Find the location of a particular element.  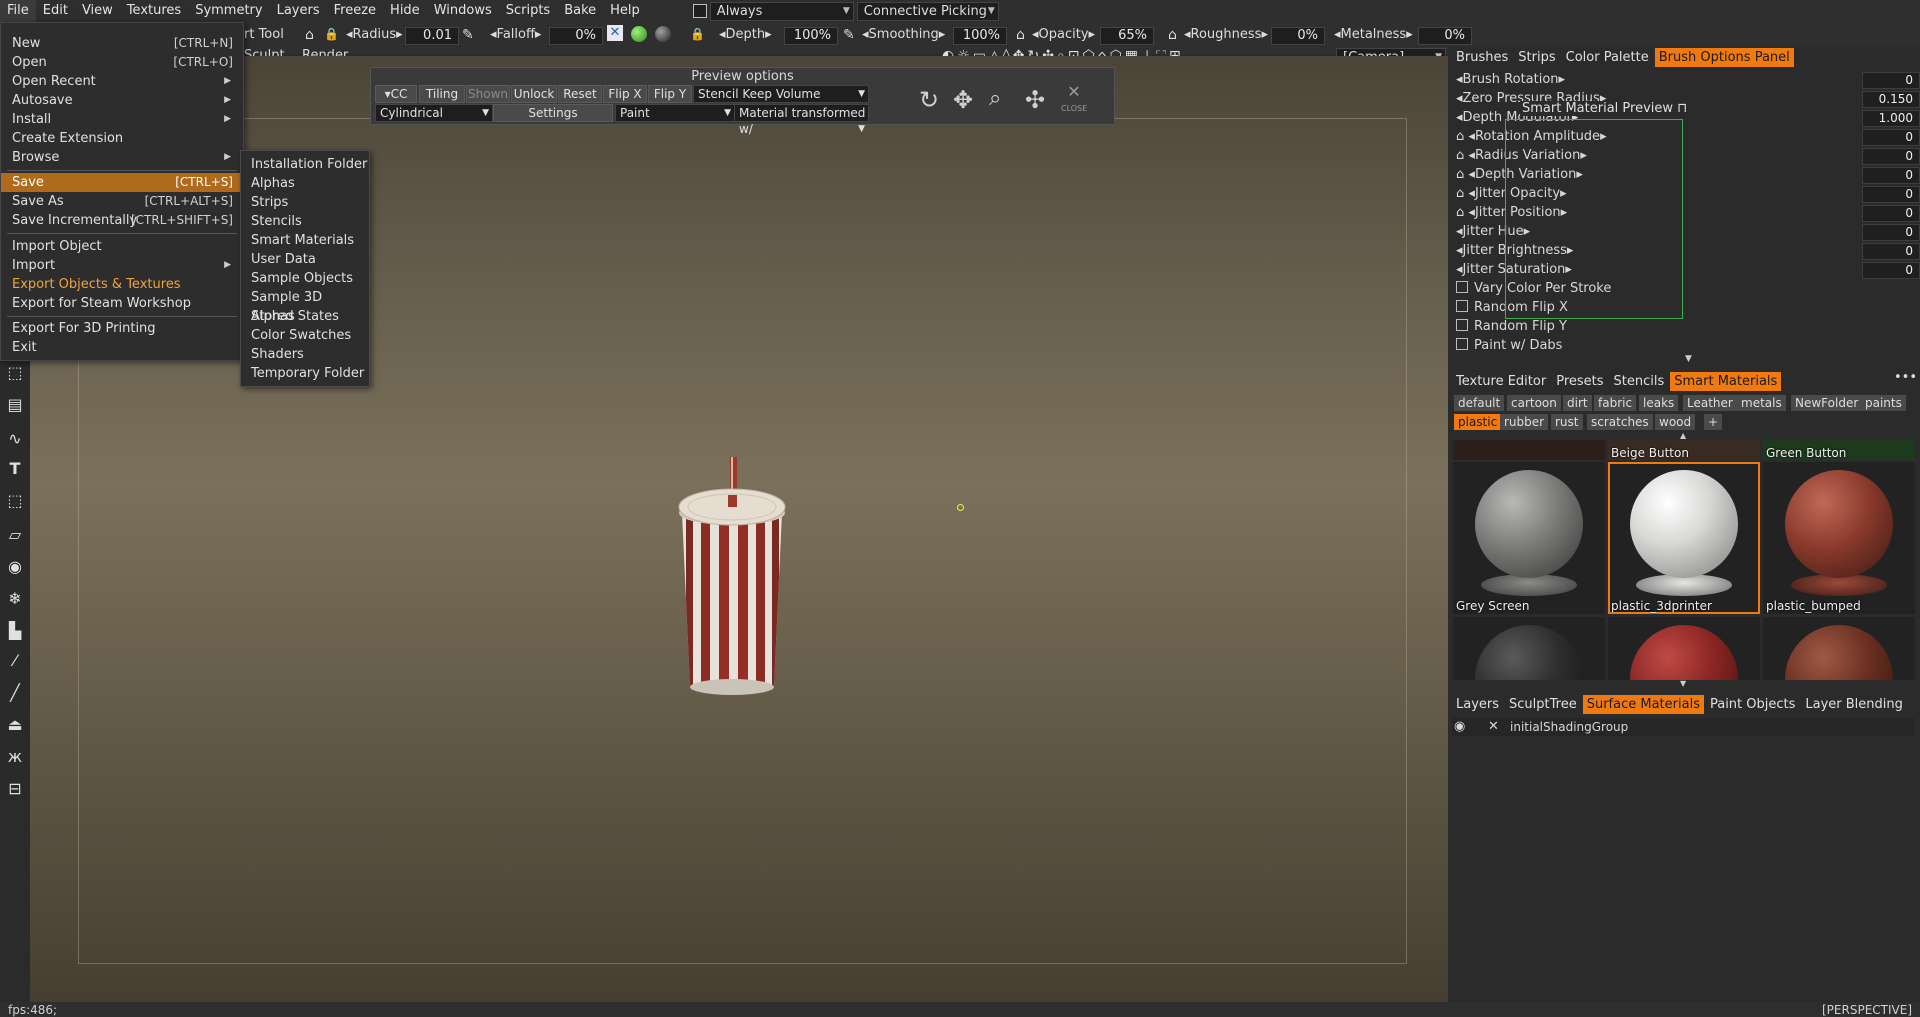

add-tag-button: + is located at coordinates (1713, 422).